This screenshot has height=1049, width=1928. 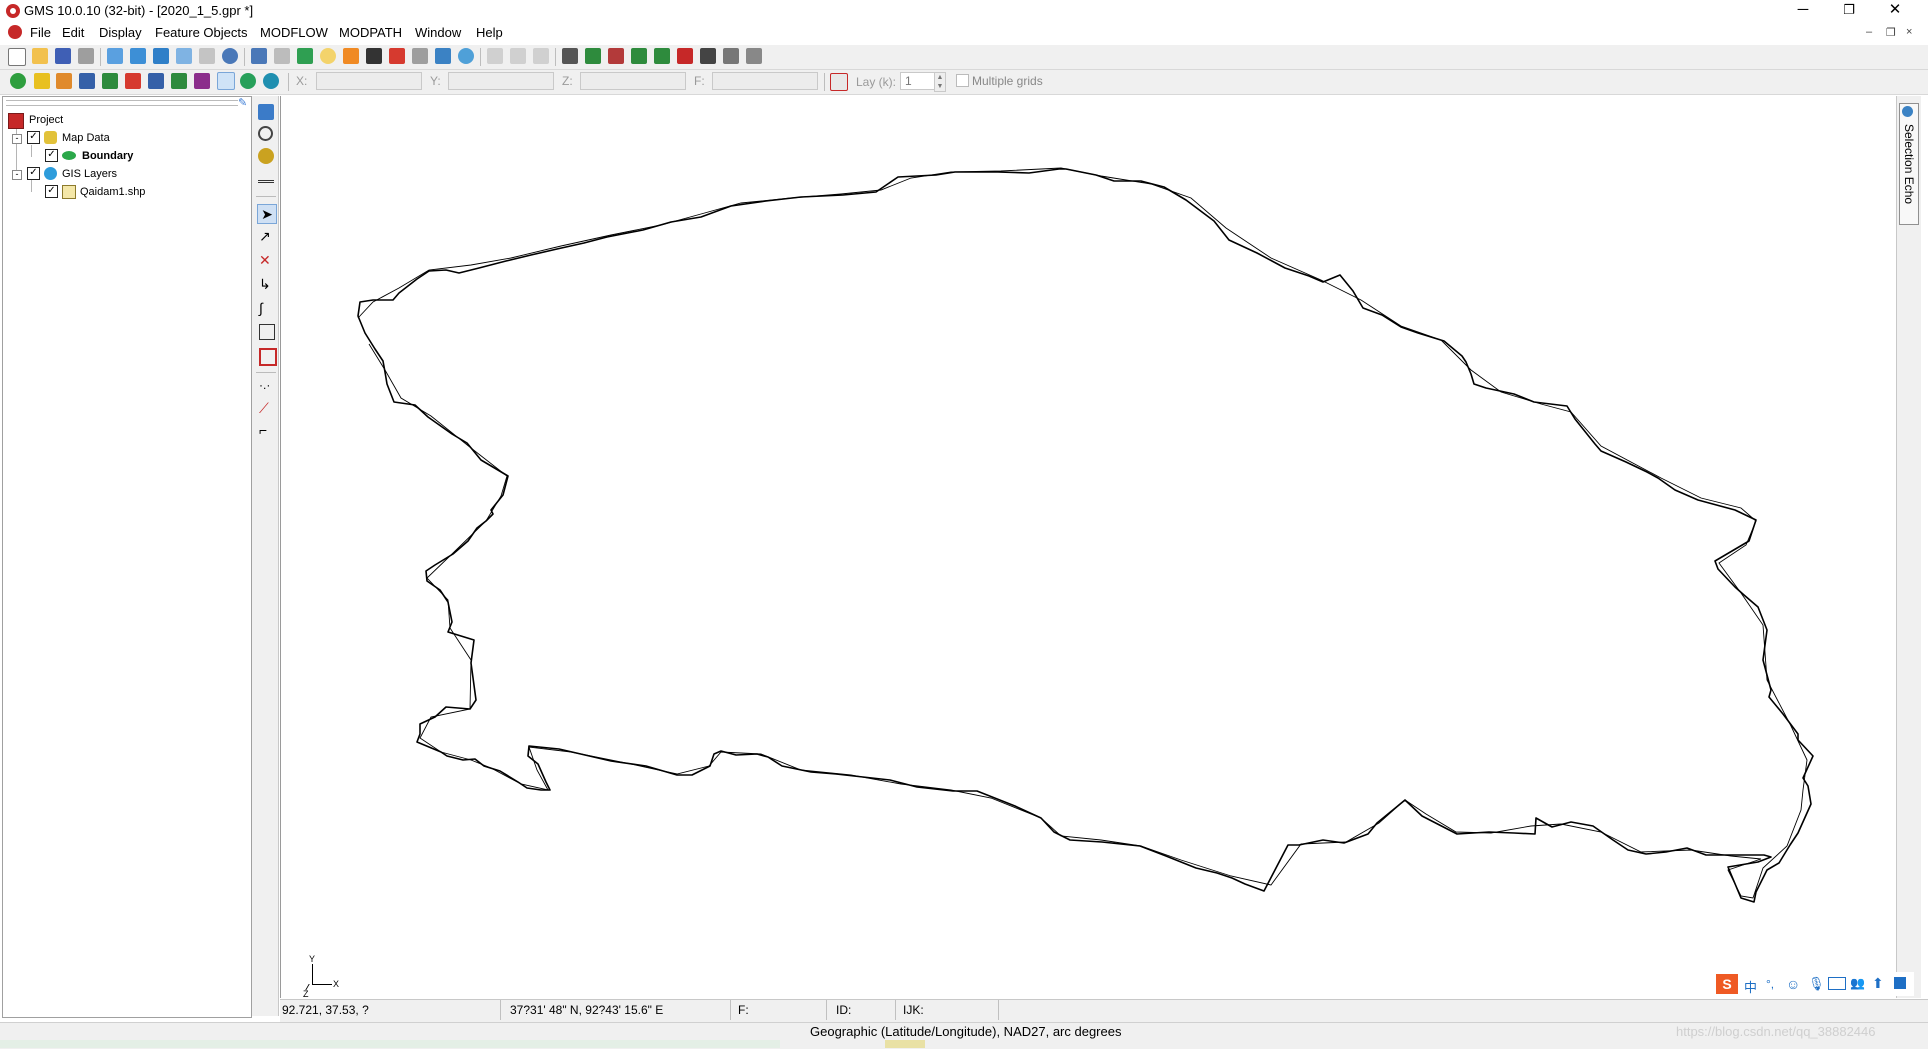 What do you see at coordinates (179, 81) in the screenshot?
I see `grid3d-module-icon` at bounding box center [179, 81].